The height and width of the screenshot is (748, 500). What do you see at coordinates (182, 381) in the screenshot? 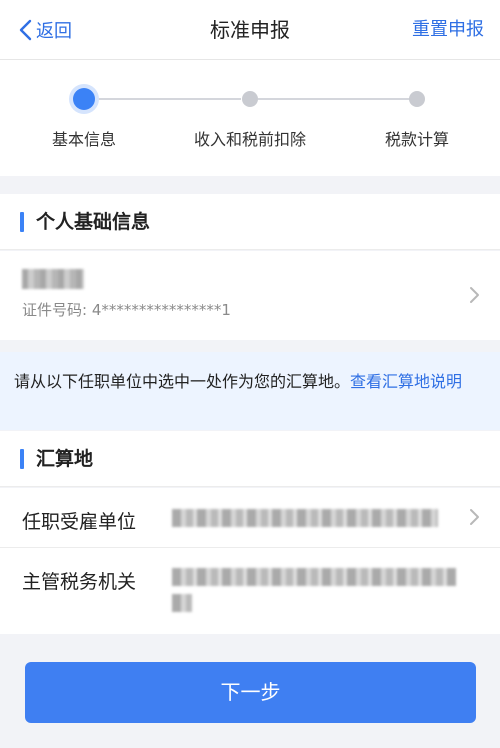
I see `notice-text: 请从以下任职单位中选中一处作为您的汇算地。` at bounding box center [182, 381].